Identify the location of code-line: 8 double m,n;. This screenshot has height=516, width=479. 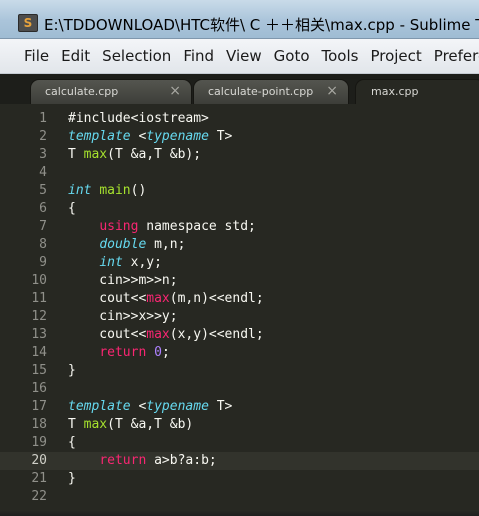
(239, 245).